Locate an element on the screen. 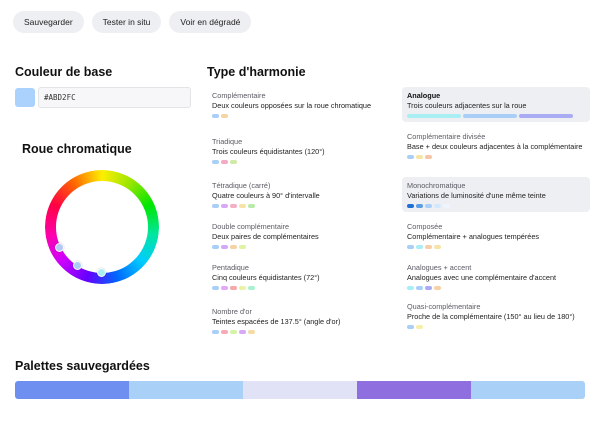 This screenshot has height=426, width=600. saved-palettes-title: Palettes sauvegardées is located at coordinates (82, 366).